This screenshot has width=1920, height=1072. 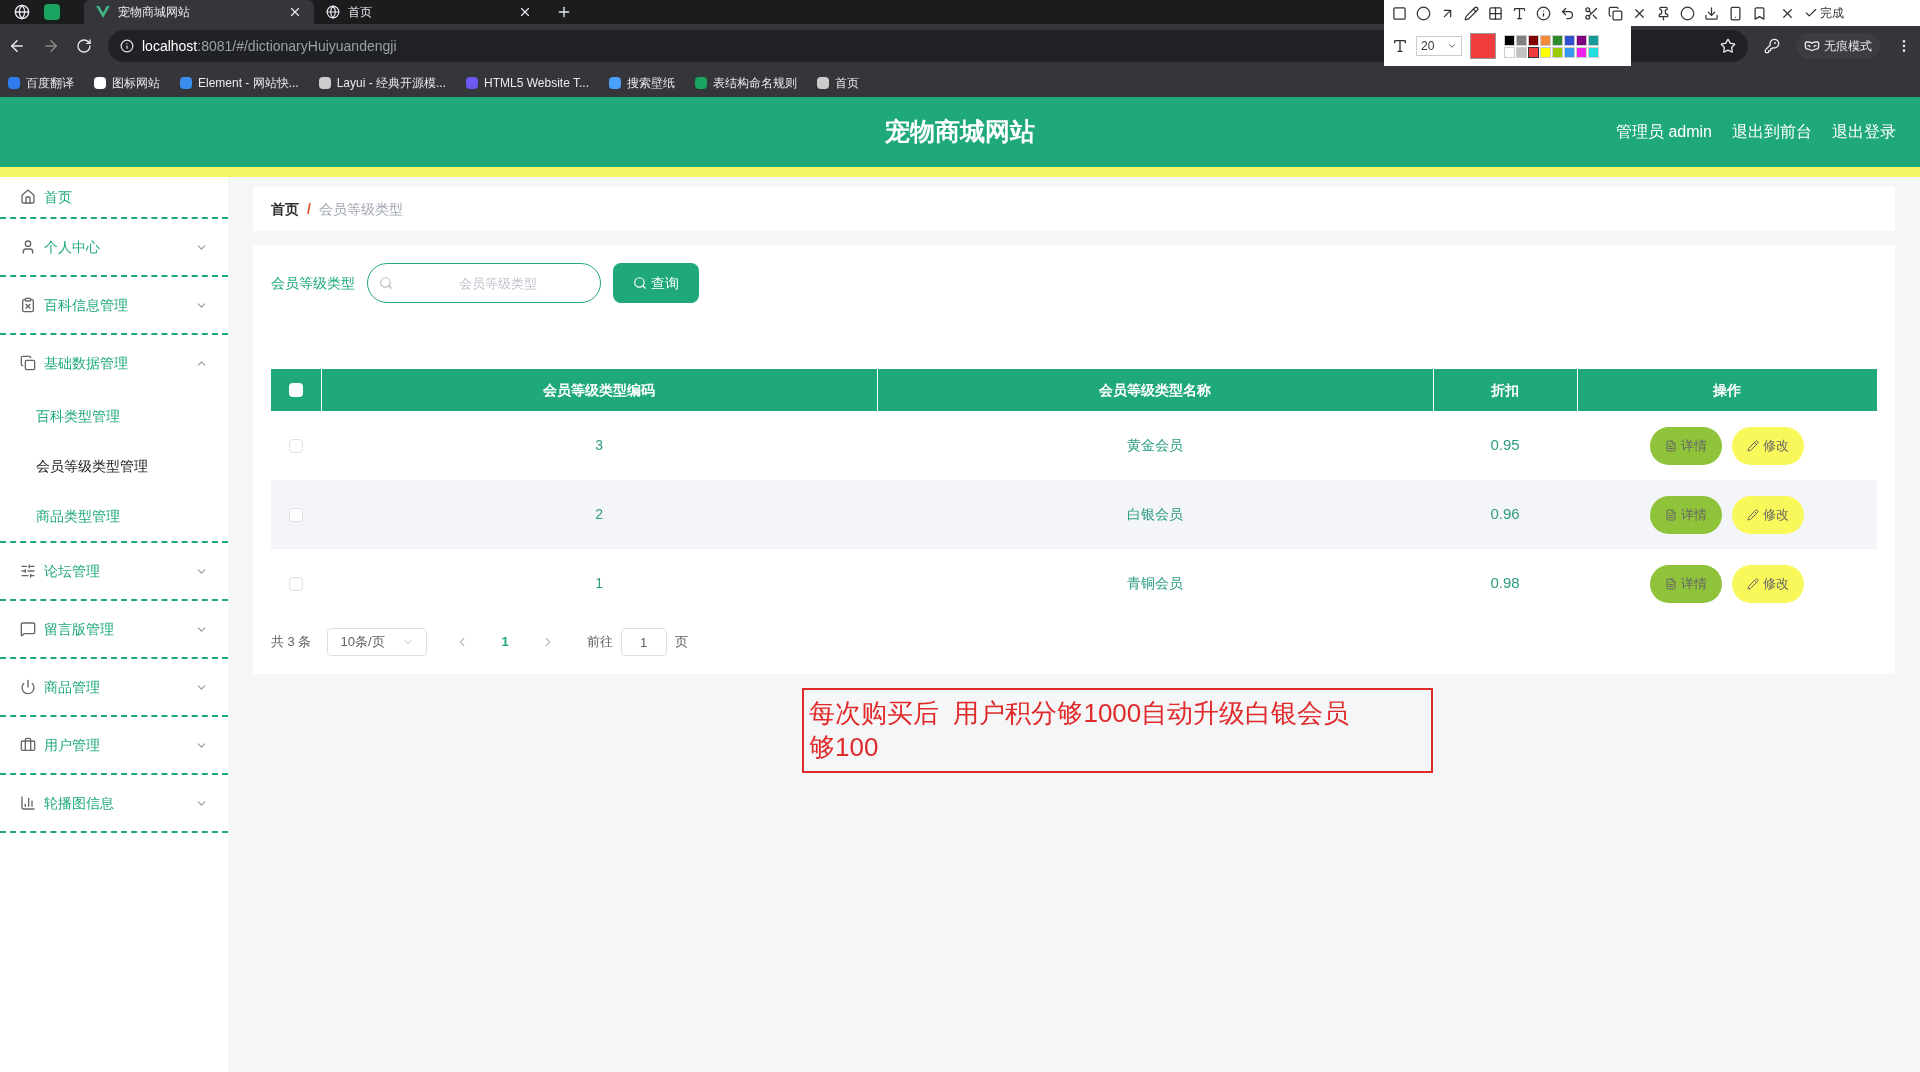 I want to click on tab-title: 首页, so click(x=360, y=12).